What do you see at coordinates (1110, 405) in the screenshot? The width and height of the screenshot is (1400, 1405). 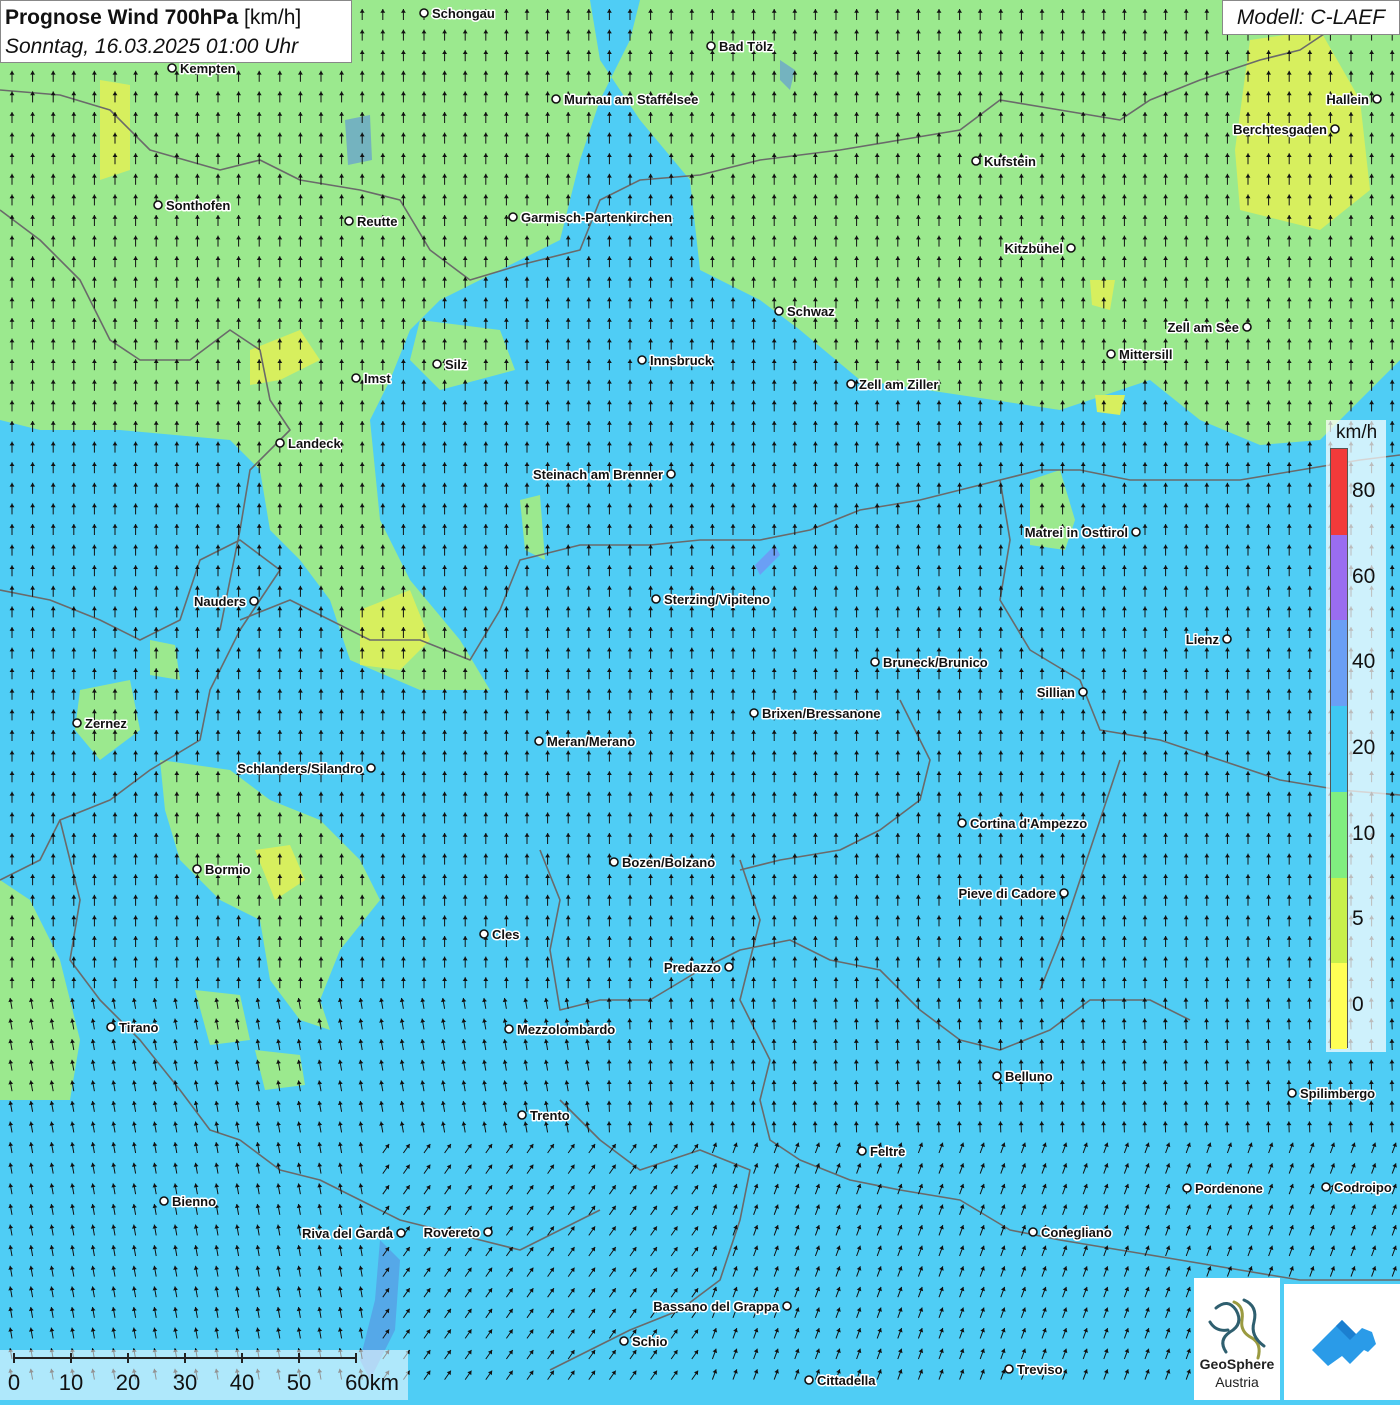 I see `zillertal-yellow` at bounding box center [1110, 405].